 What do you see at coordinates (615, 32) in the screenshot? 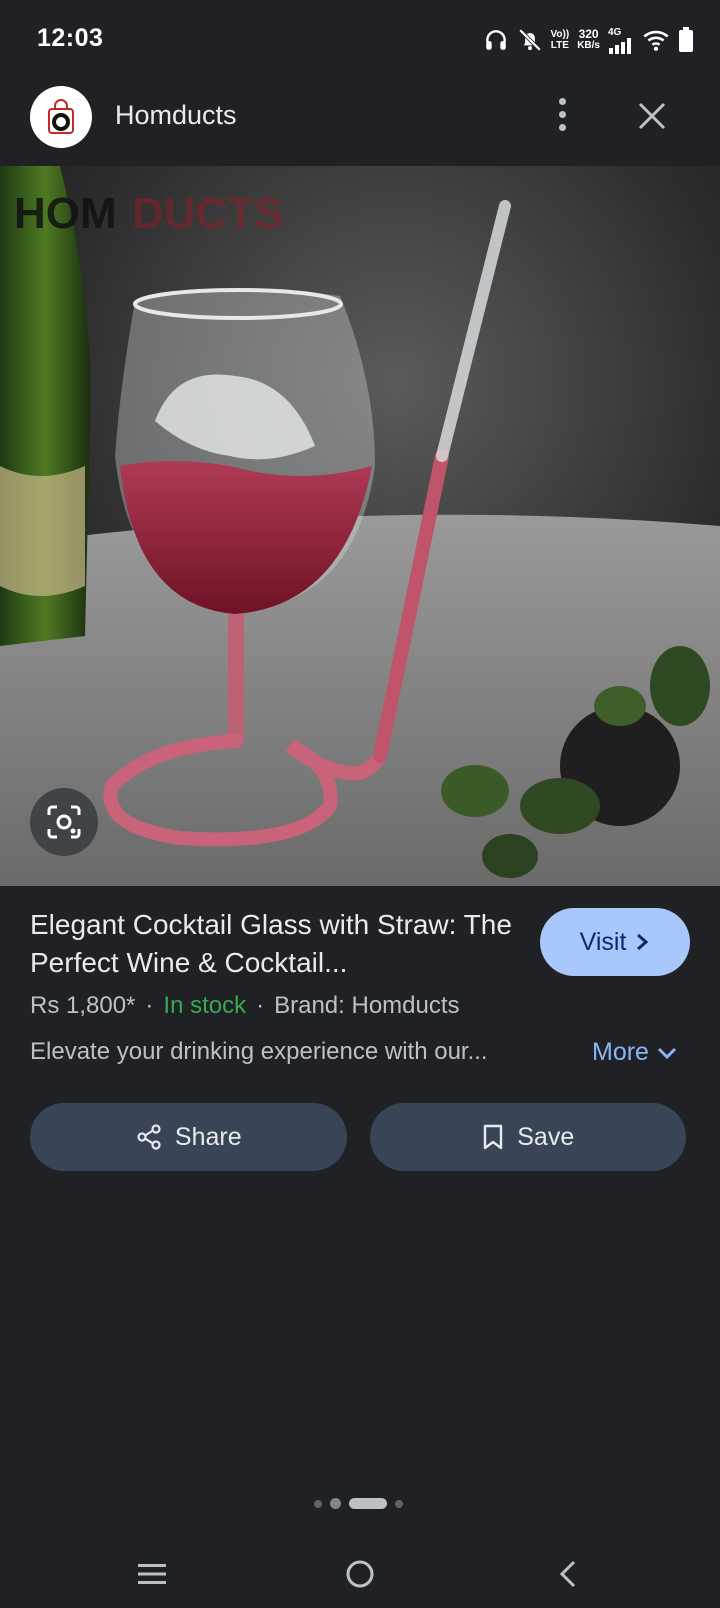
I see `network-type: 4G` at bounding box center [615, 32].